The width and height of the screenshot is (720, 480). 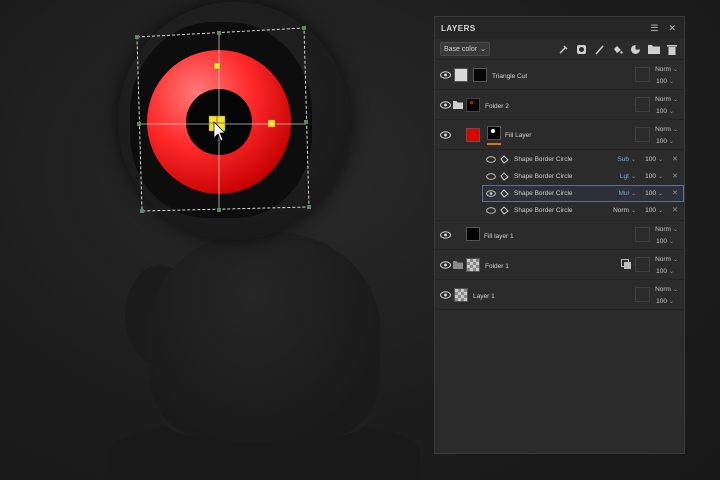 What do you see at coordinates (626, 159) in the screenshot?
I see `effect-blend-mode: Sub ⌄` at bounding box center [626, 159].